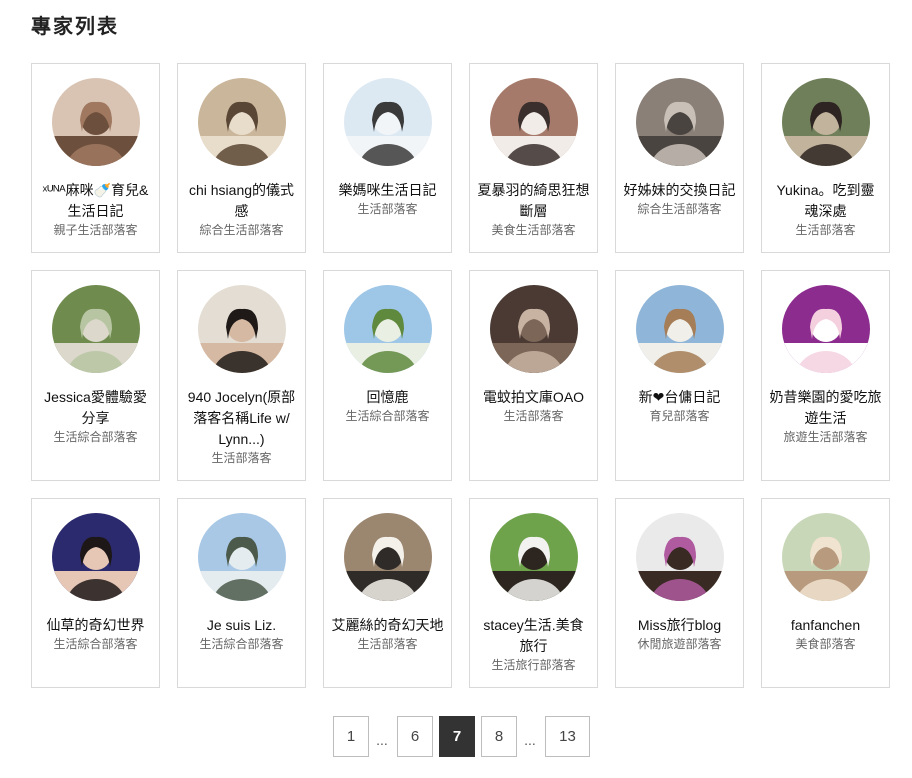  Describe the element at coordinates (533, 375) in the screenshot. I see `expert-card: 電蚊拍文庫OAO 生活部落客` at that location.